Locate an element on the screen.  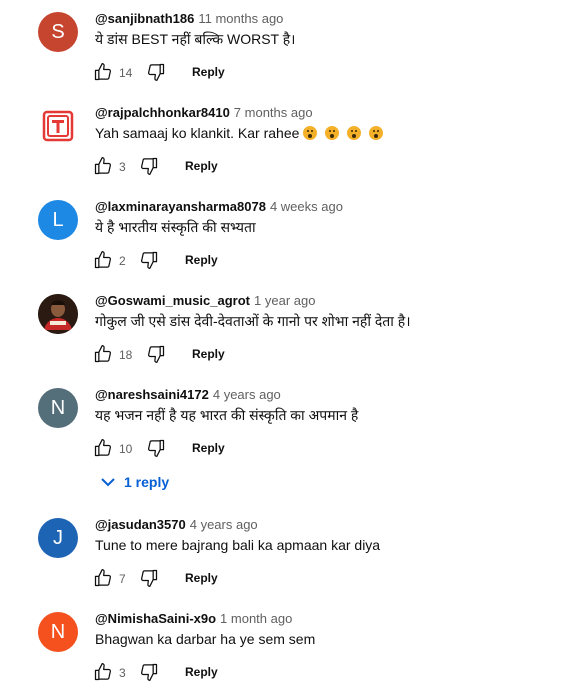
like-count: 7 is located at coordinates (122, 579).